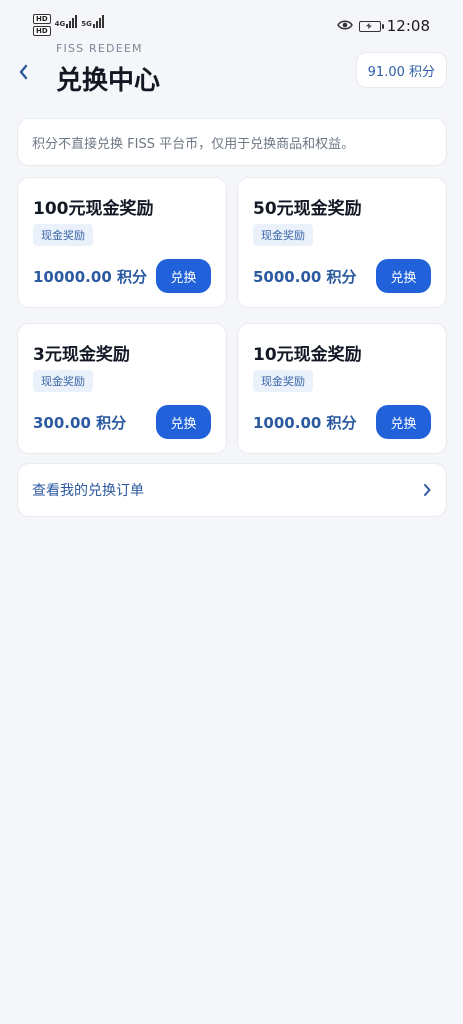  I want to click on clock: 12:08, so click(408, 26).